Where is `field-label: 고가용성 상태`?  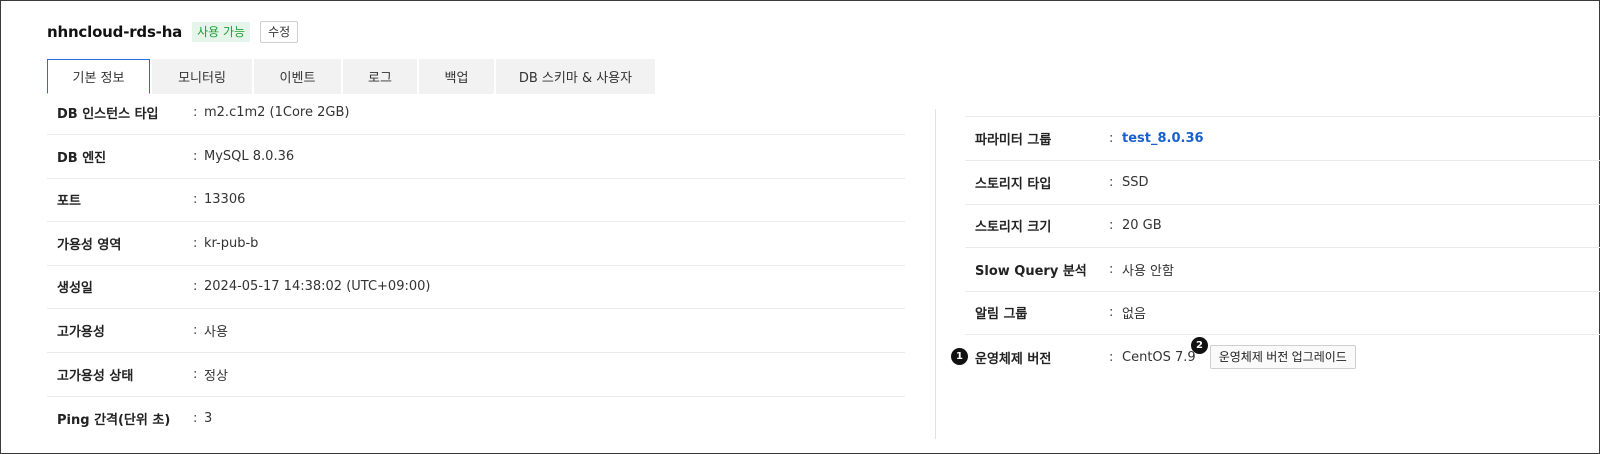
field-label: 고가용성 상태 is located at coordinates (95, 376).